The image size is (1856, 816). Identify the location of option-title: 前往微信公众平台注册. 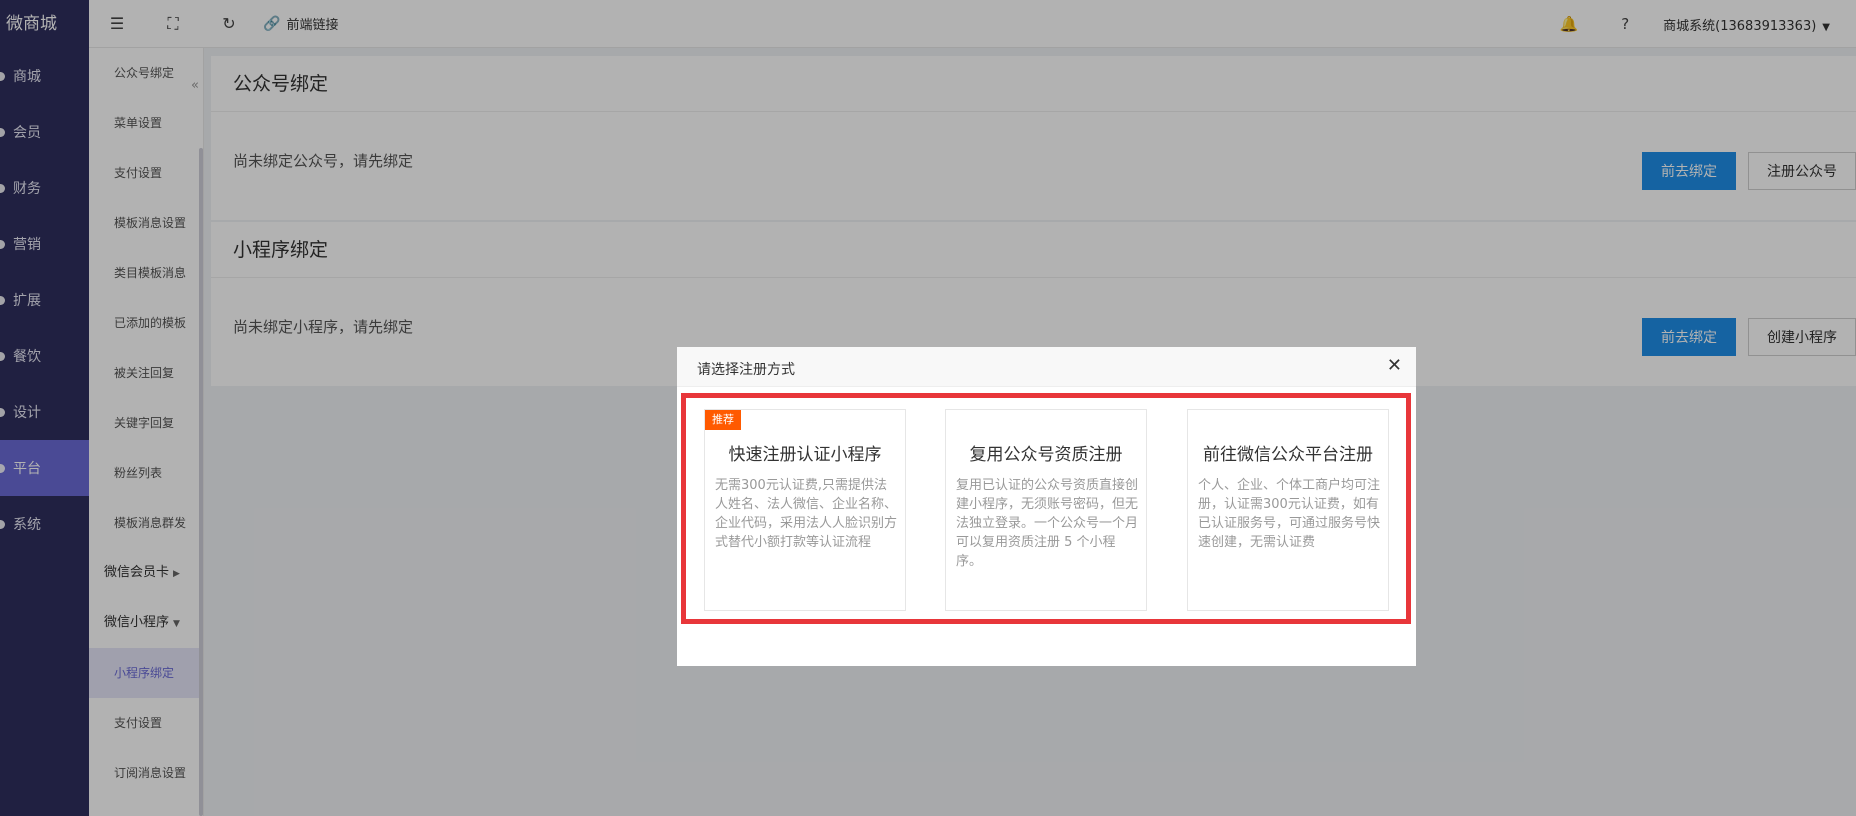
(1288, 455).